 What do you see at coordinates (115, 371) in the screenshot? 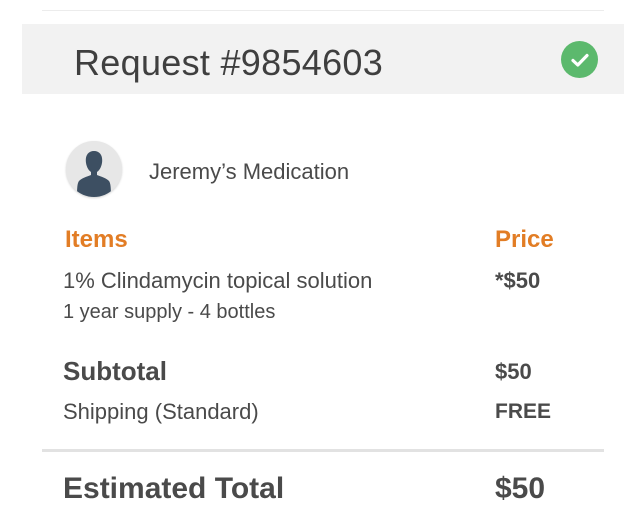
I see `subtotal-label: Subtotal` at bounding box center [115, 371].